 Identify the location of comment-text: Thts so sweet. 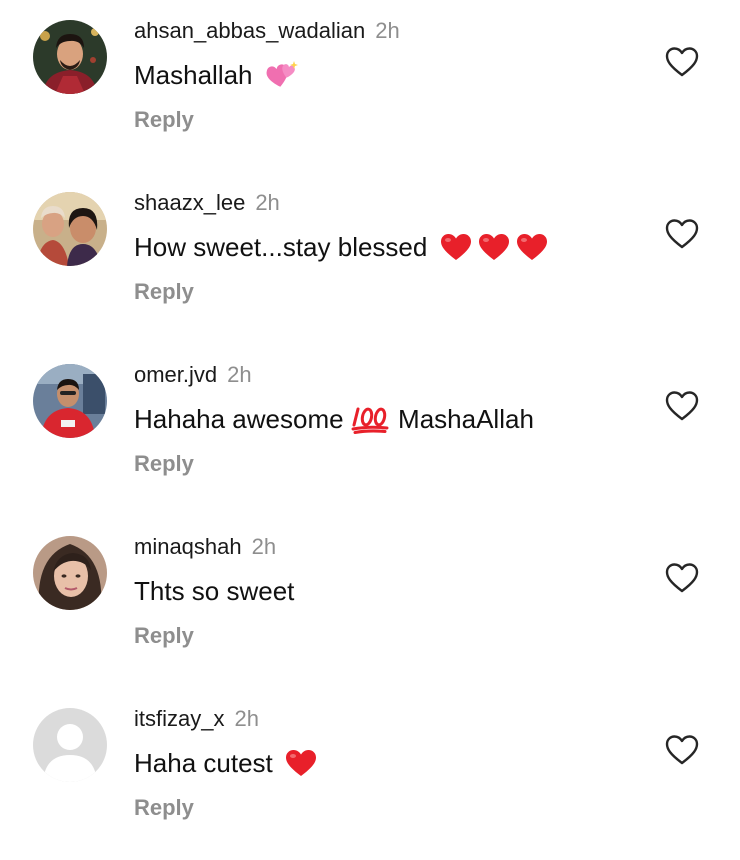
(214, 591).